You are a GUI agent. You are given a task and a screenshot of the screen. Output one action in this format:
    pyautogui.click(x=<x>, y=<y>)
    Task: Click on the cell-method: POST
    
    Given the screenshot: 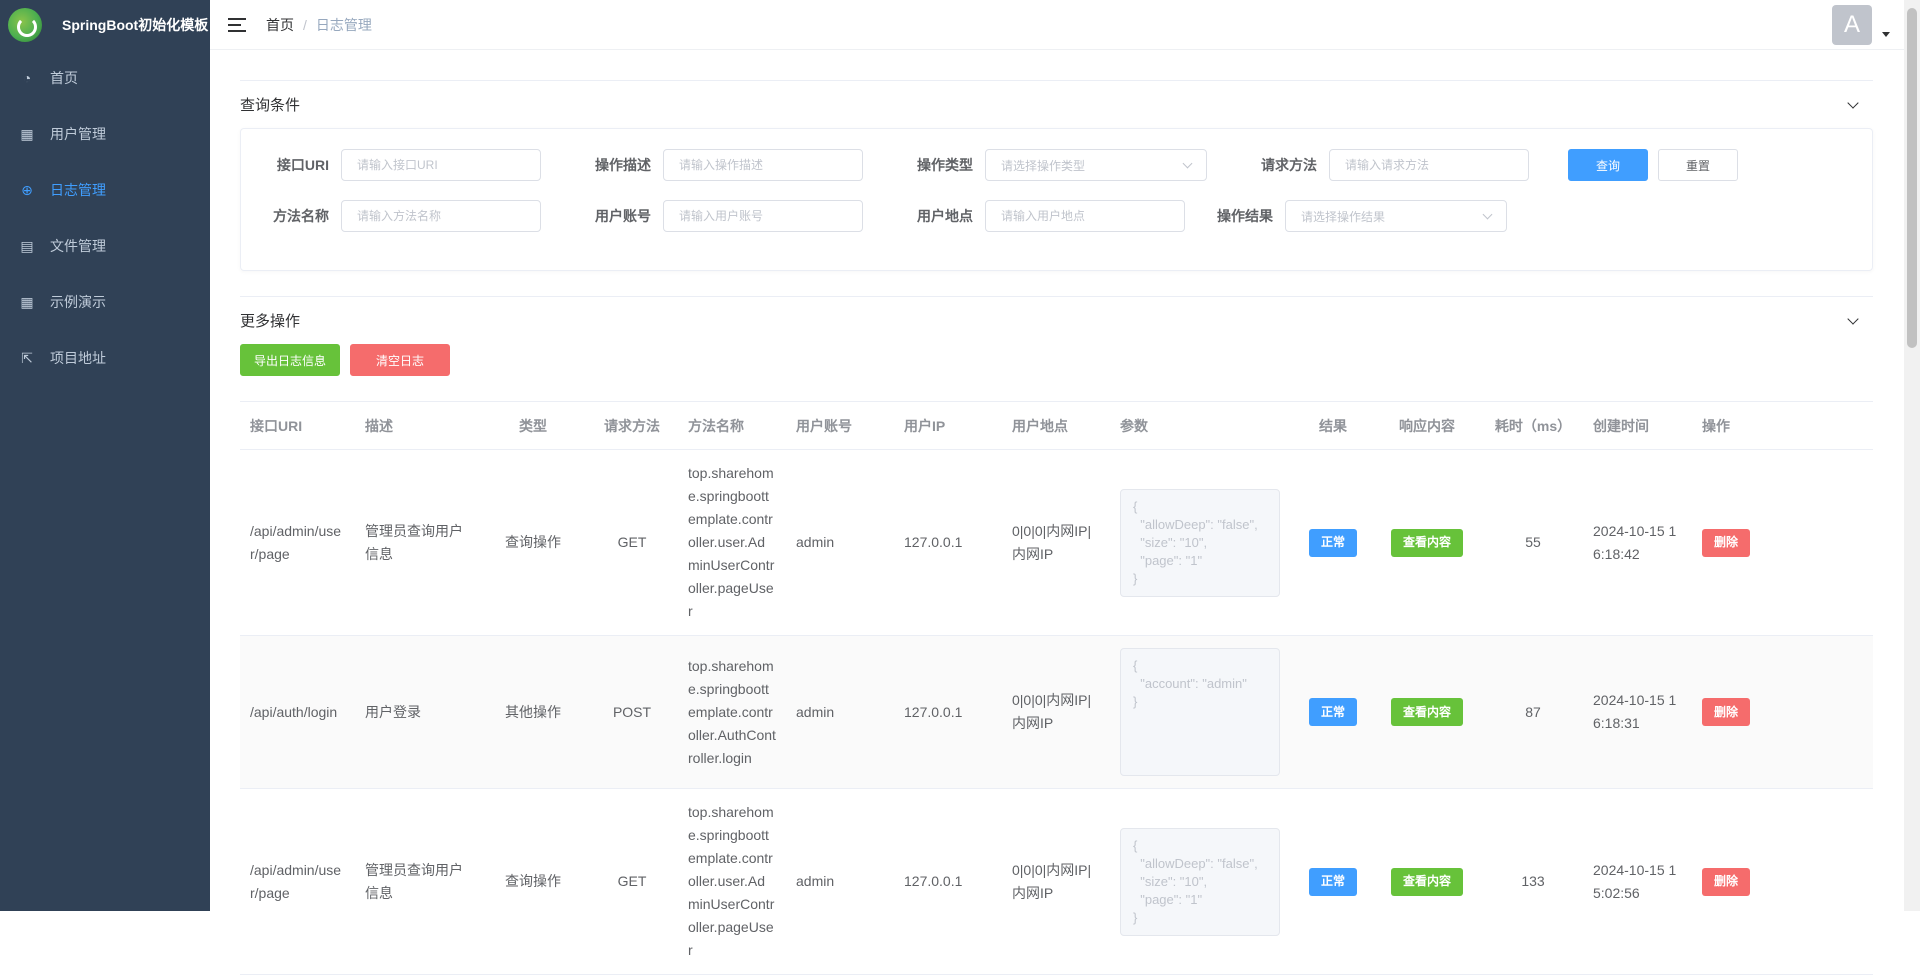 What is the action you would take?
    pyautogui.click(x=632, y=712)
    